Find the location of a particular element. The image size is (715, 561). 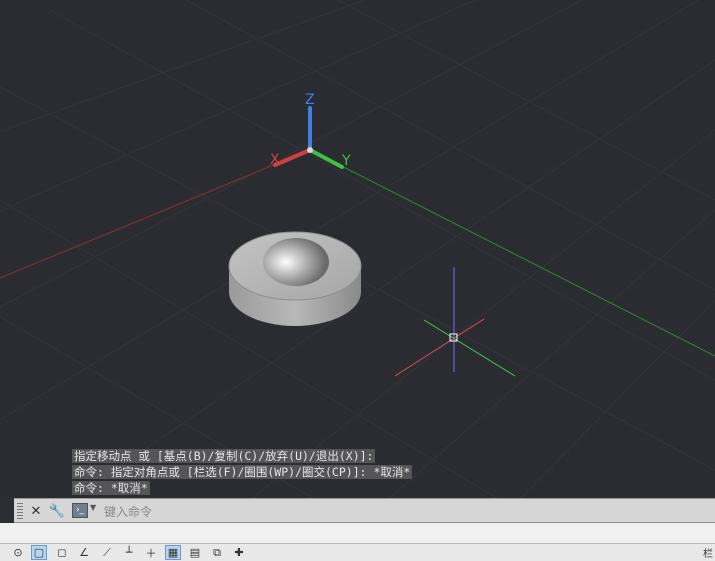

quick-properties-icon: ▤ is located at coordinates (195, 552).